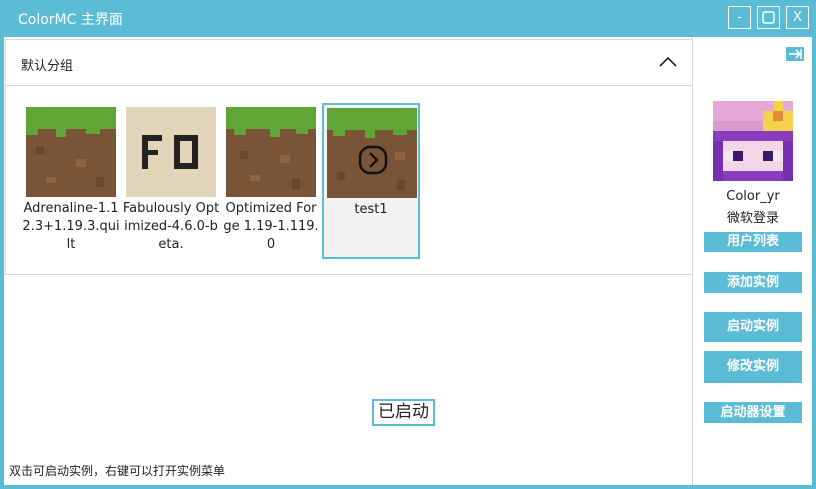 The image size is (816, 489). What do you see at coordinates (47, 66) in the screenshot?
I see `group-title: 默认分组` at bounding box center [47, 66].